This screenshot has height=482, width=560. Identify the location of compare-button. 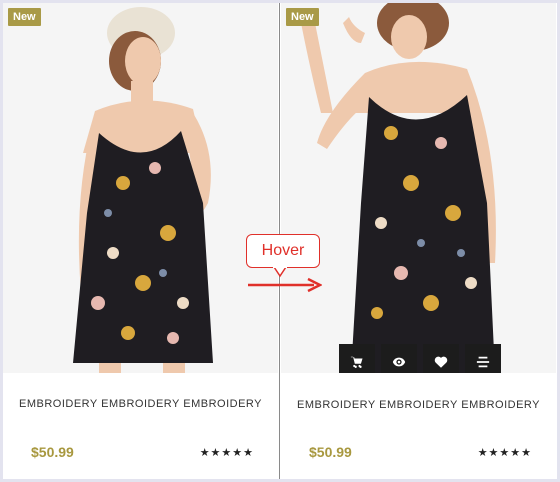
(483, 358).